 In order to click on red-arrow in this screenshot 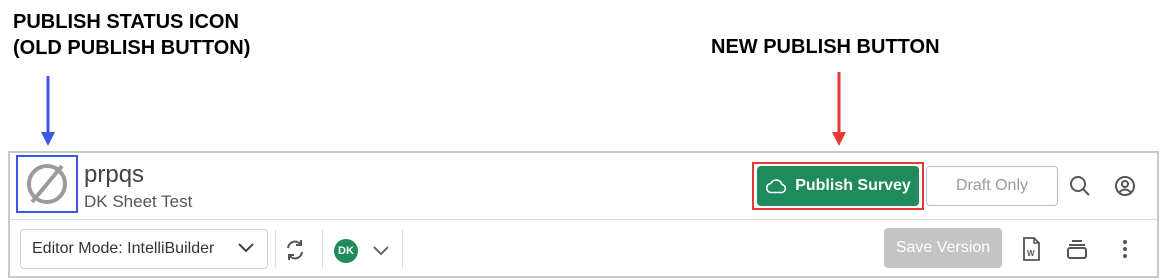, I will do `click(839, 109)`.